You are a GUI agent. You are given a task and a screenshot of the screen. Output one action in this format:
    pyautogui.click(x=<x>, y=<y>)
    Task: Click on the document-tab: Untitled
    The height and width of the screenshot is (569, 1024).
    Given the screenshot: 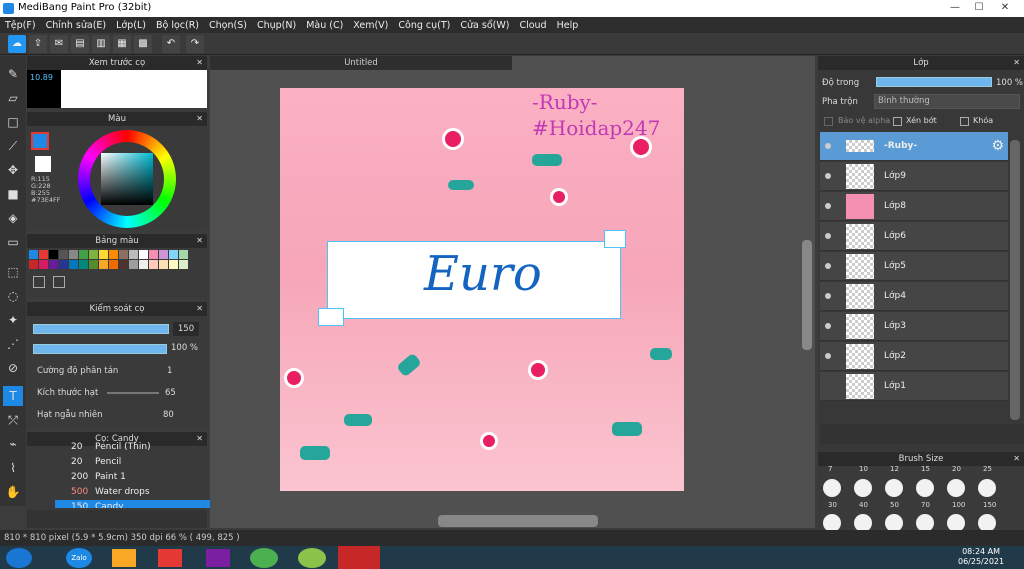 What is the action you would take?
    pyautogui.click(x=361, y=63)
    